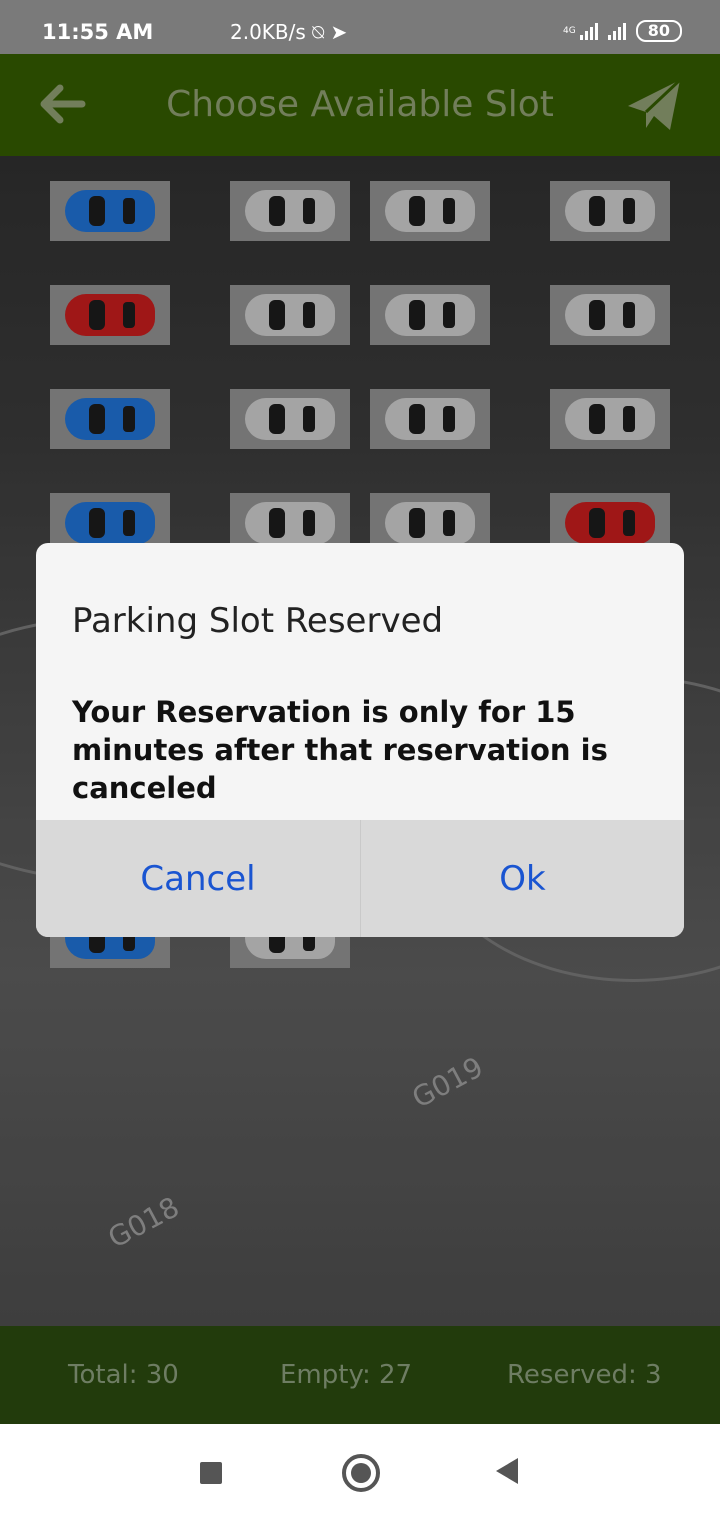  I want to click on status-time: 11:55 AM, so click(98, 32).